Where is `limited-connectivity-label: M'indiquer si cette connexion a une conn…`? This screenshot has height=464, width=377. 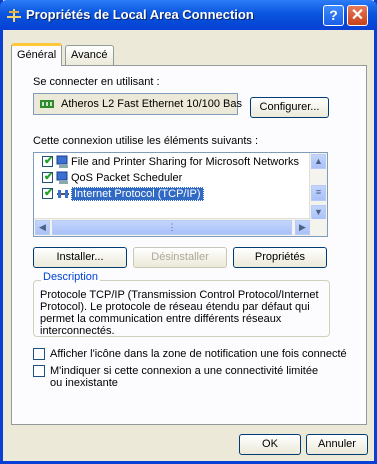 limited-connectivity-label: M'indiquer si cette connexion a une conn… is located at coordinates (184, 377).